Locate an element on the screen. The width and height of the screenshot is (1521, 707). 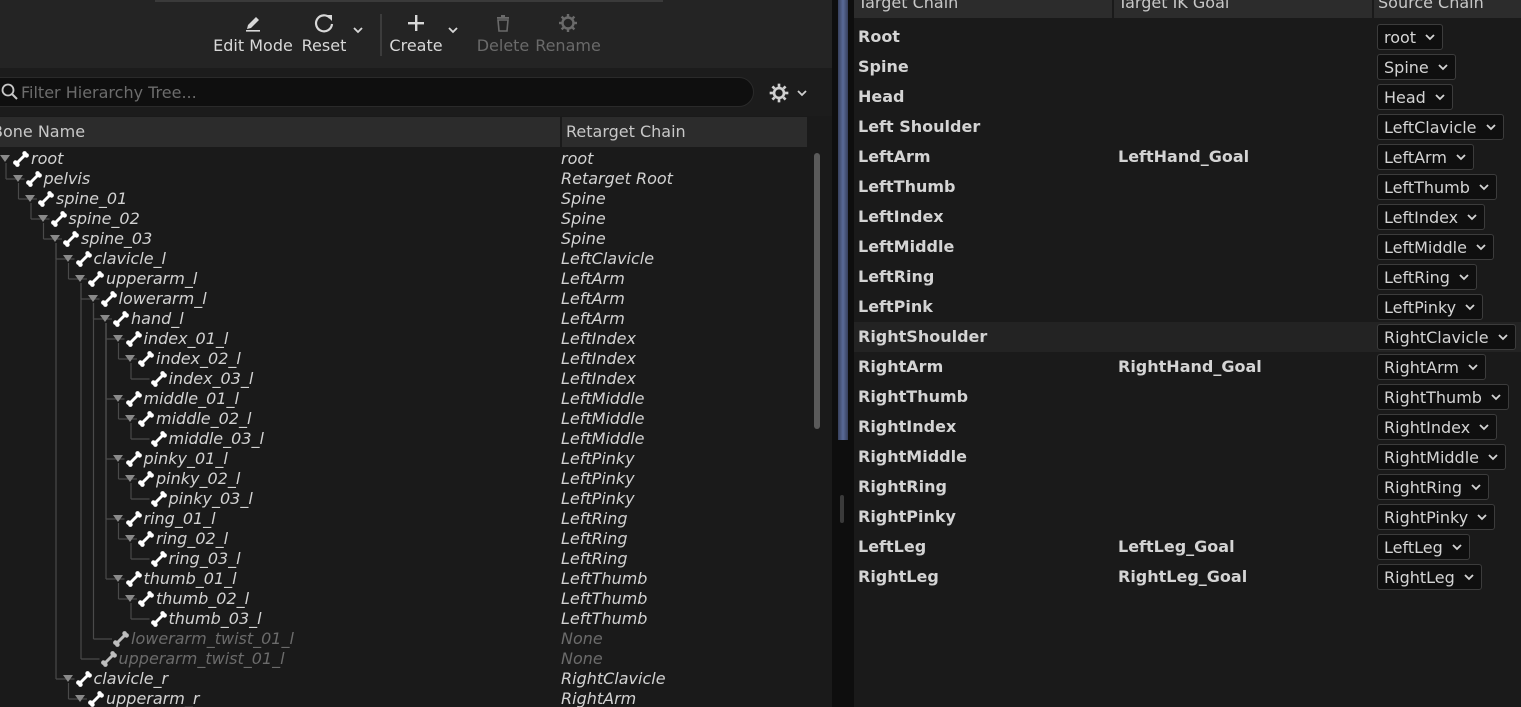
reset-button: Reset is located at coordinates (324, 35).